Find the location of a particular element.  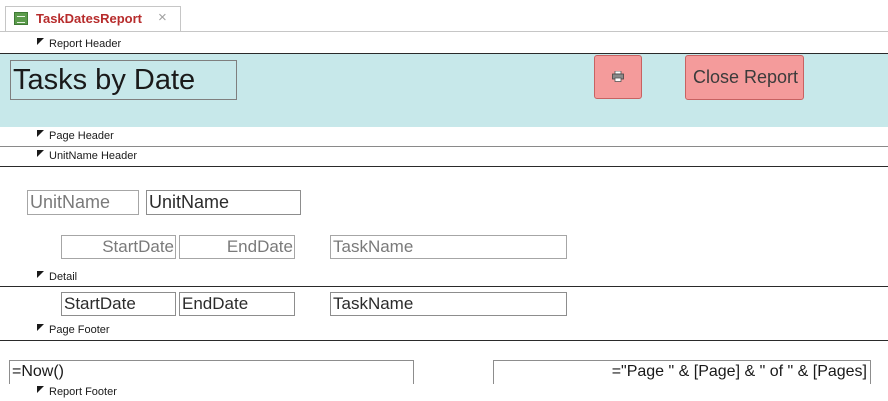

startdate-label: StartDate is located at coordinates (118, 247).